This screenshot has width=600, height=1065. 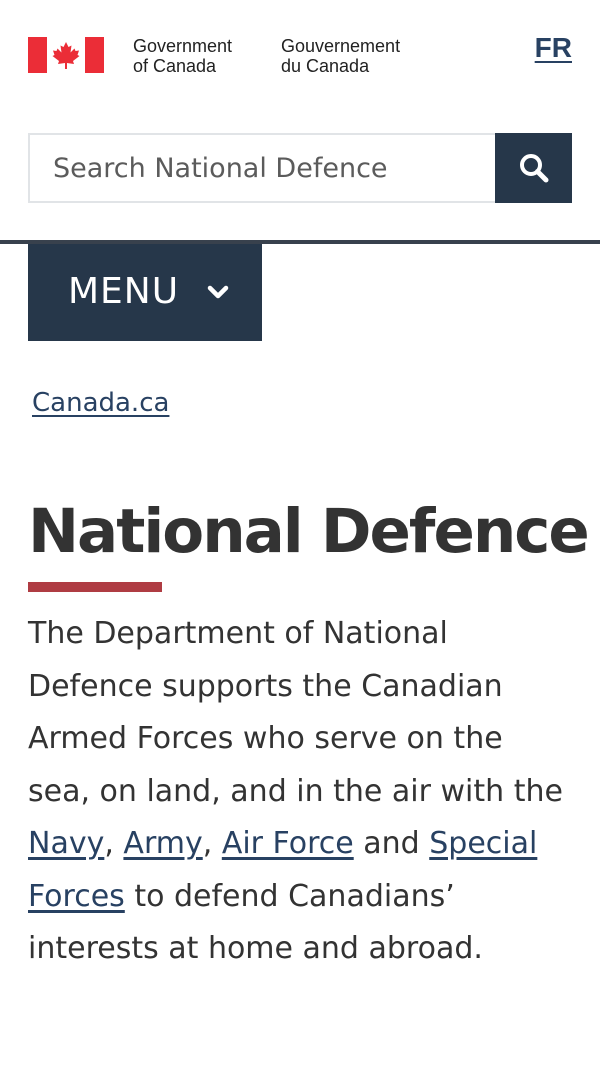 What do you see at coordinates (309, 531) in the screenshot?
I see `page-title: National Defence` at bounding box center [309, 531].